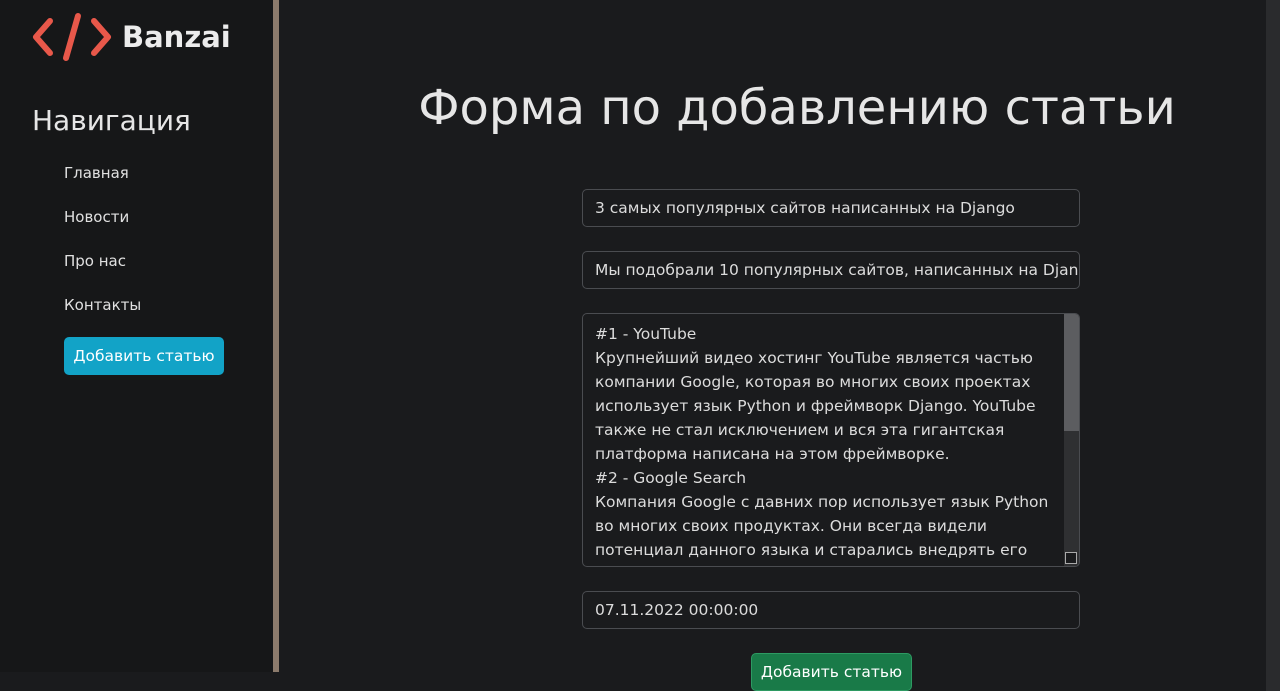 The height and width of the screenshot is (691, 1280). I want to click on date-input: 07.11.2022 00:00:00, so click(831, 610).